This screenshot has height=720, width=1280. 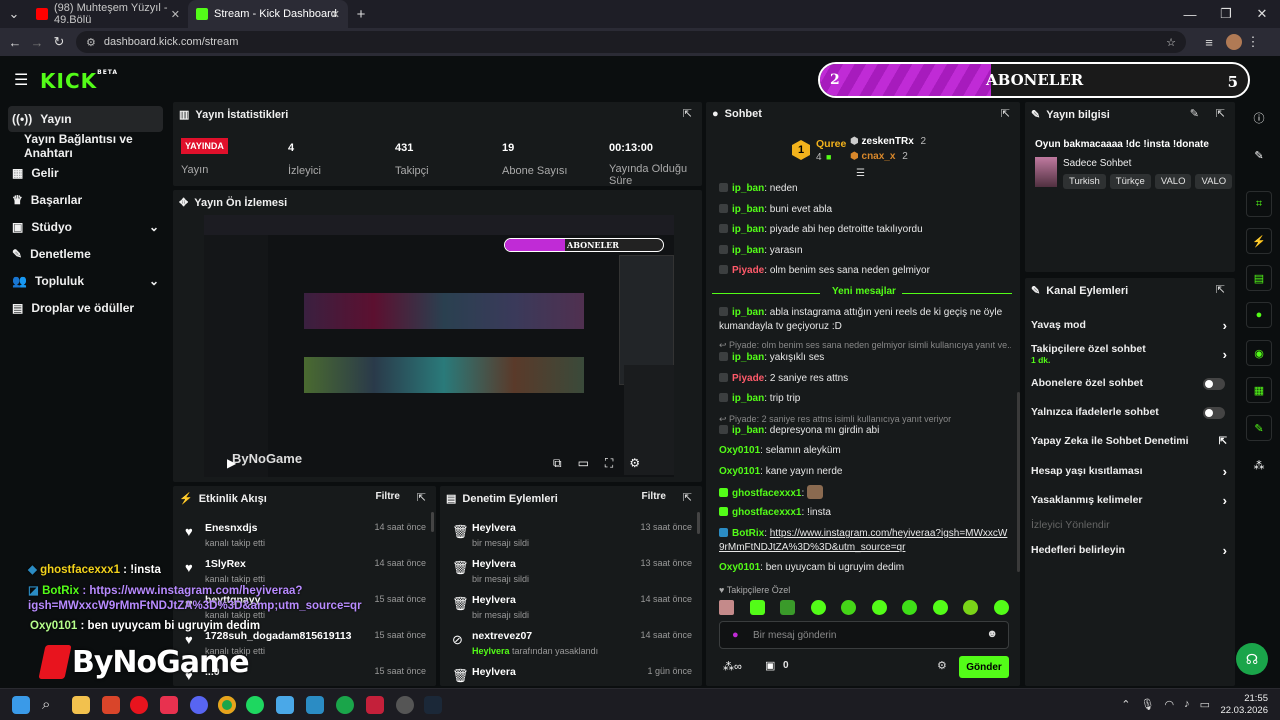 What do you see at coordinates (1148, 704) in the screenshot?
I see `mic-icon: 🎙` at bounding box center [1148, 704].